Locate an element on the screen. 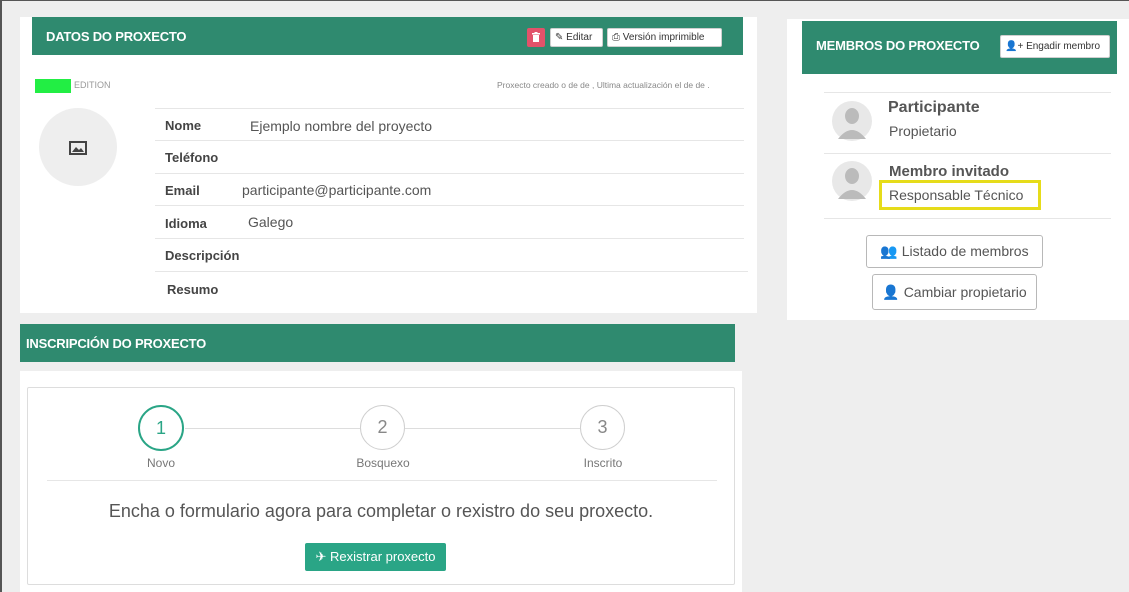 This screenshot has height=592, width=1129. project-image-placeholder is located at coordinates (78, 147).